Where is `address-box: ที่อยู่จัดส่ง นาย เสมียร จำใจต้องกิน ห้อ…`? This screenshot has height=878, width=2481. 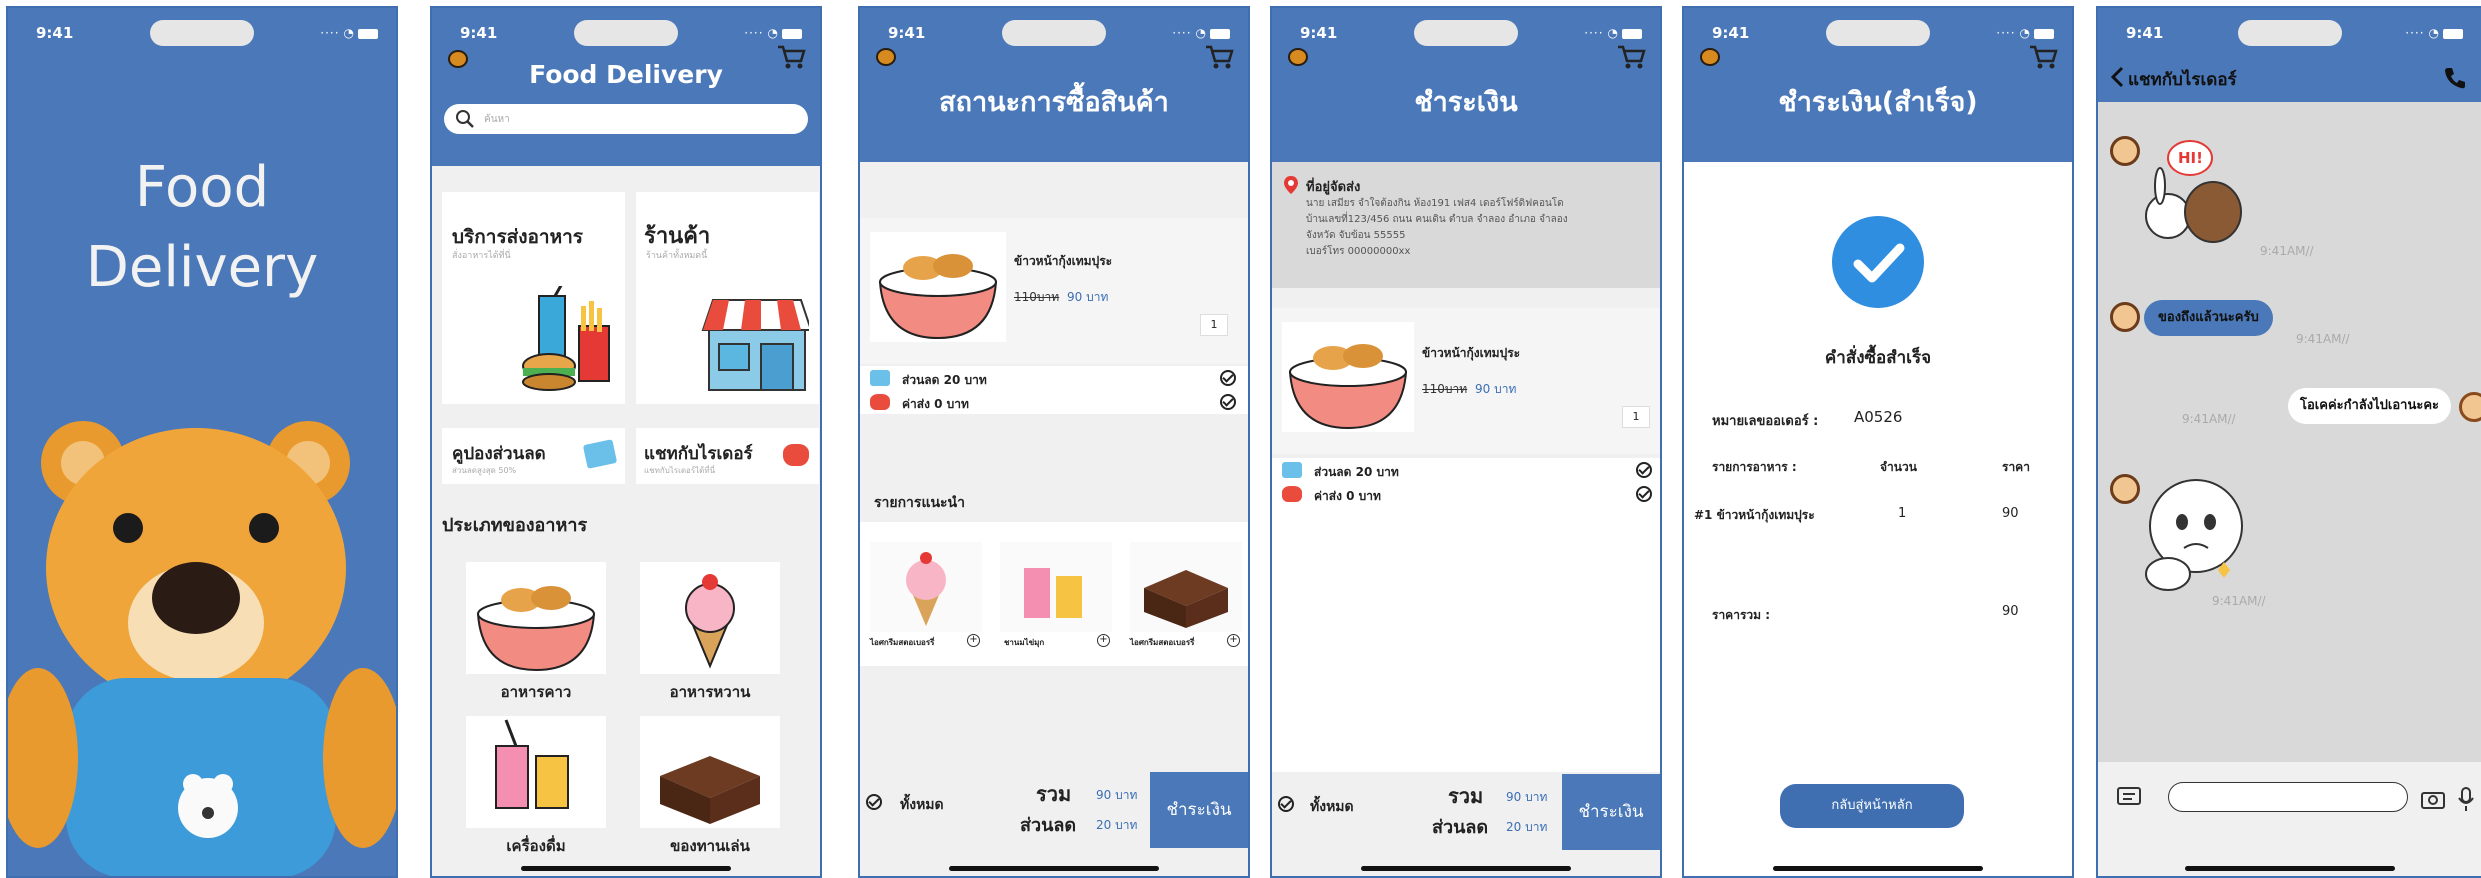
address-box: ที่อยู่จัดส่ง นาย เสมียร จำใจต้องกิน ห้อ… is located at coordinates (1466, 225).